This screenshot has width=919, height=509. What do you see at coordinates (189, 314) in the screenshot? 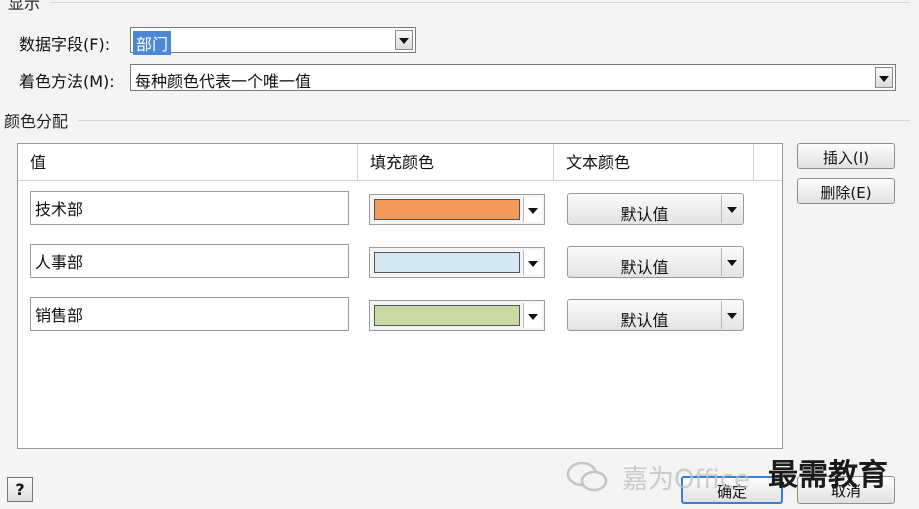
I see `row-value-input: 销售部` at bounding box center [189, 314].